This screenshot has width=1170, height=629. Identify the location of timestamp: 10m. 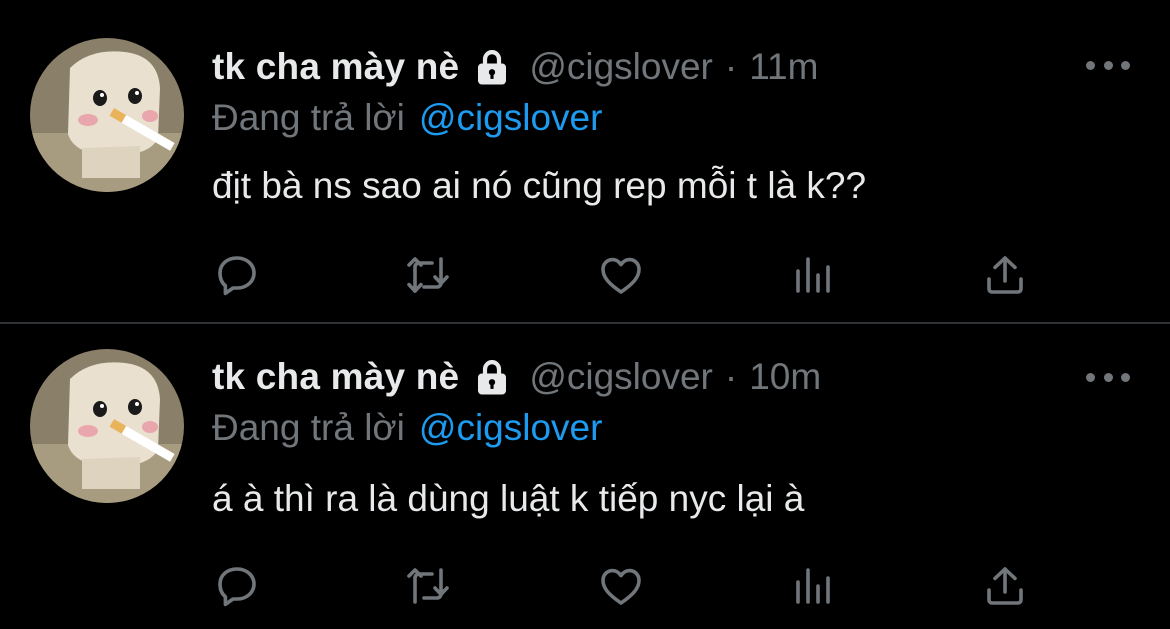
(785, 377).